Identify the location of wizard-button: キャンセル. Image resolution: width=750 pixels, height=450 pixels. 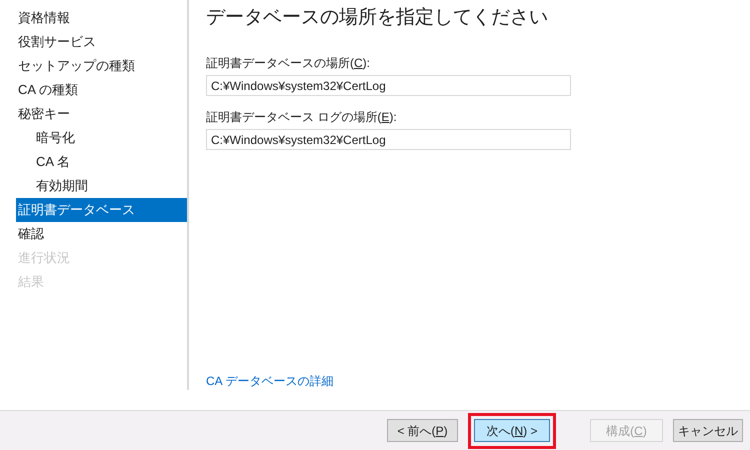
(708, 430).